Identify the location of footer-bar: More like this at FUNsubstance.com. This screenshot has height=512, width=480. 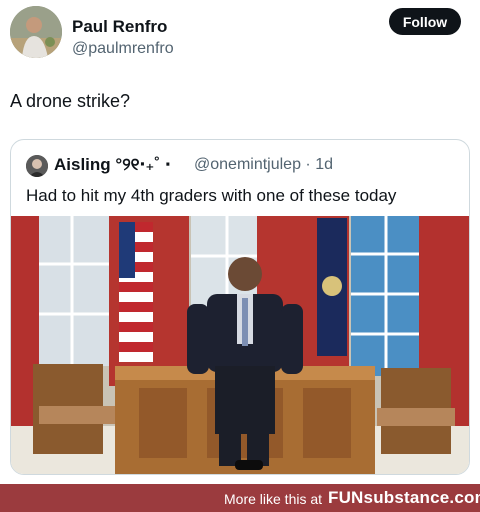
(240, 498).